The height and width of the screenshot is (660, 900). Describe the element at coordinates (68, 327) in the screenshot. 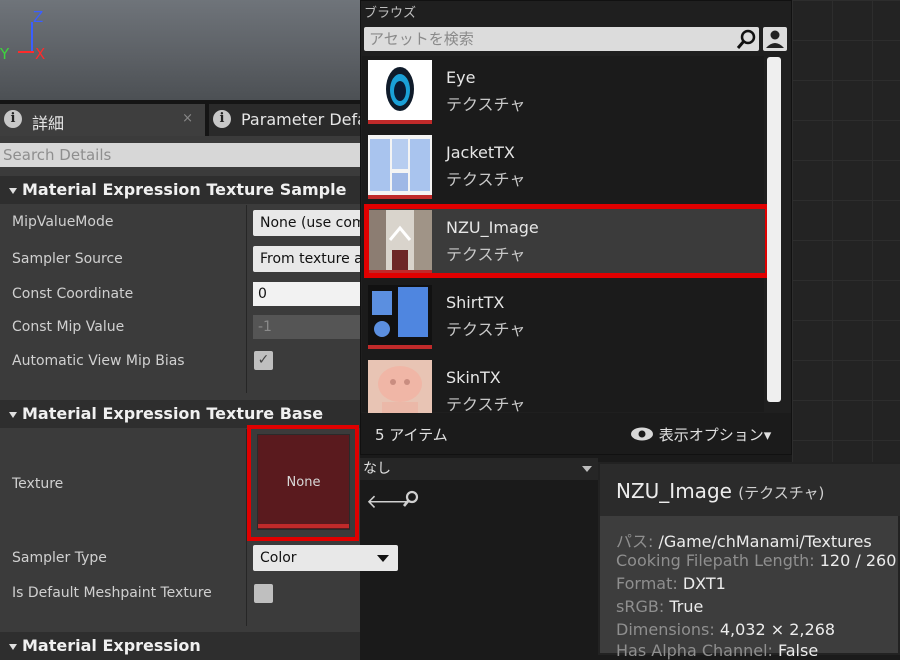

I see `const-mip-value-label: Const Mip Value` at that location.